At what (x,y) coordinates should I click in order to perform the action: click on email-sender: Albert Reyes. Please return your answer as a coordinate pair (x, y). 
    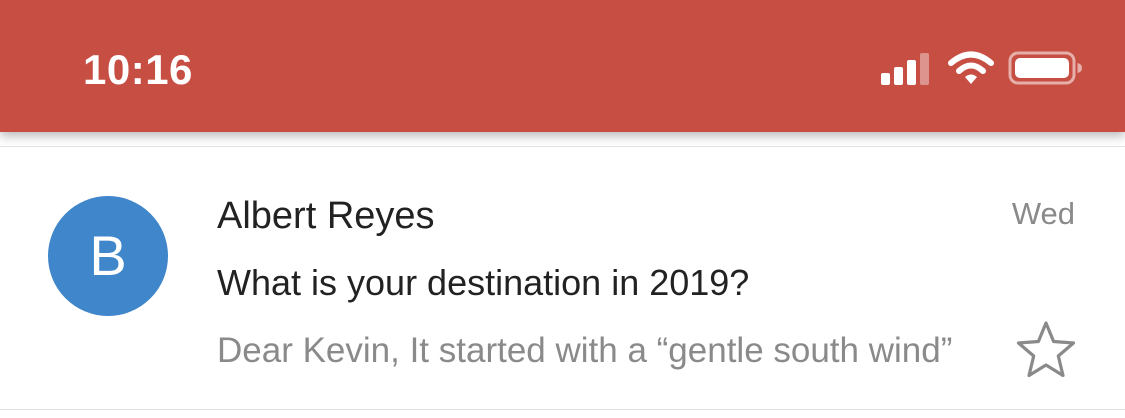
    Looking at the image, I should click on (326, 216).